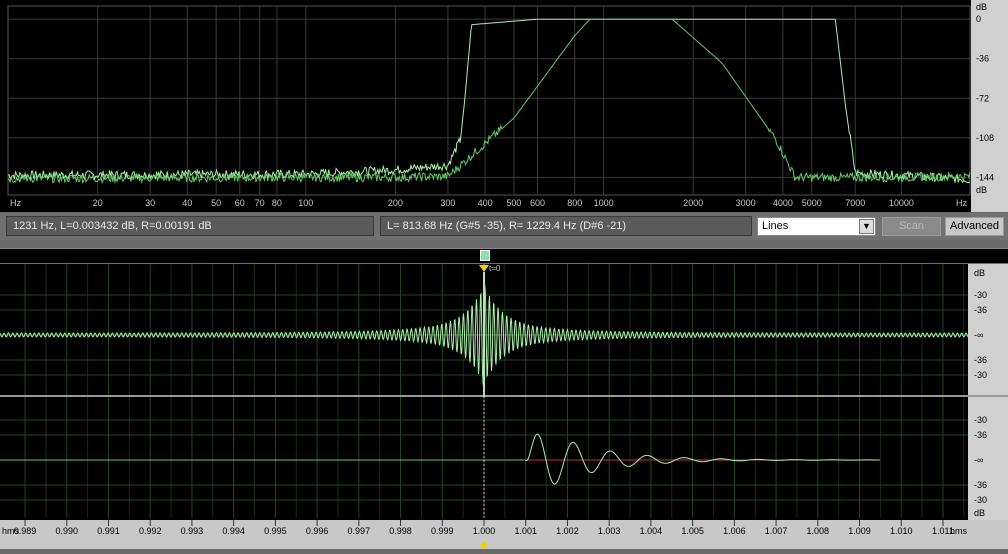 The image size is (1008, 554). I want to click on time-tick-label: 0.991, so click(108, 531).